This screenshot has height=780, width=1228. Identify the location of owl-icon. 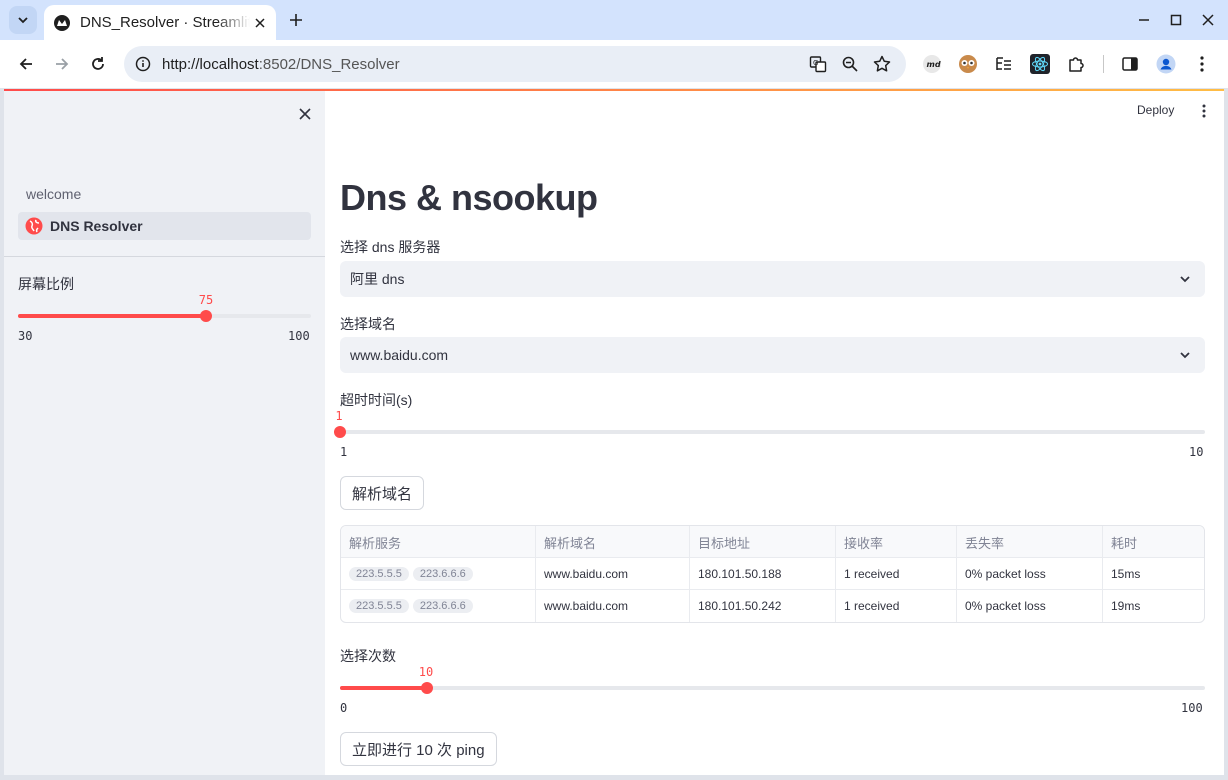
(968, 64).